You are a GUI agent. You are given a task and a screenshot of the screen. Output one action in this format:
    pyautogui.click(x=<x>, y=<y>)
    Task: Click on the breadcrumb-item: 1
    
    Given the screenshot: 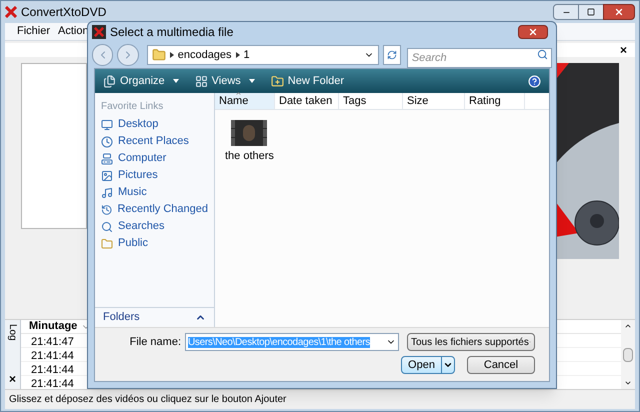 What is the action you would take?
    pyautogui.click(x=247, y=55)
    